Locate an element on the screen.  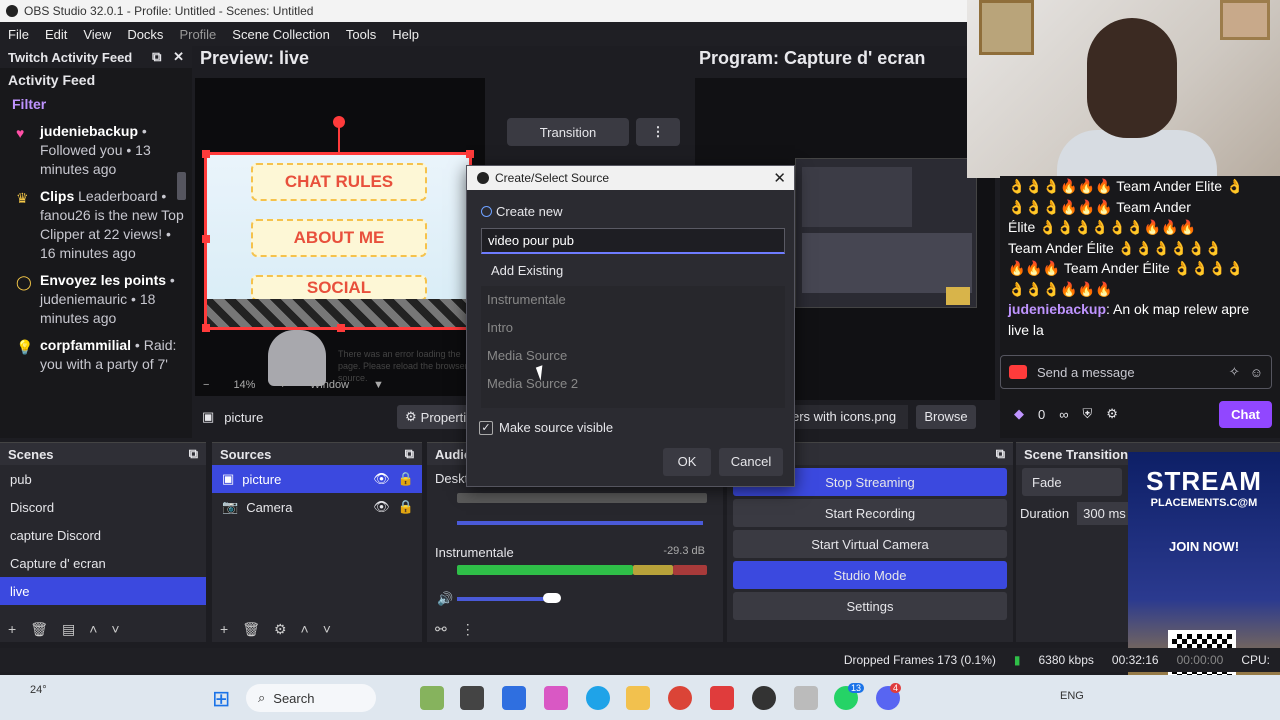
feed-scrollbar is located at coordinates (181, 186).